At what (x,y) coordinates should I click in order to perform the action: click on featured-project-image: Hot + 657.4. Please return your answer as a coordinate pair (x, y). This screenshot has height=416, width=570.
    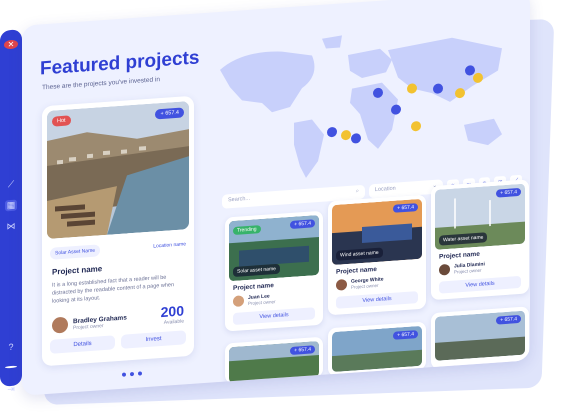
    Looking at the image, I should click on (118, 170).